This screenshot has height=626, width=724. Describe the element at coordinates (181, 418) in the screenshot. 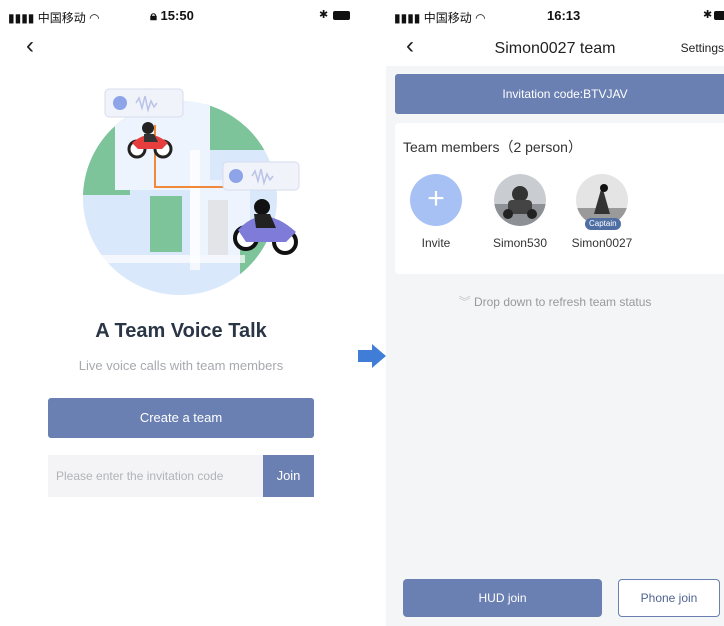

I see `create-team-button: Create a team` at that location.